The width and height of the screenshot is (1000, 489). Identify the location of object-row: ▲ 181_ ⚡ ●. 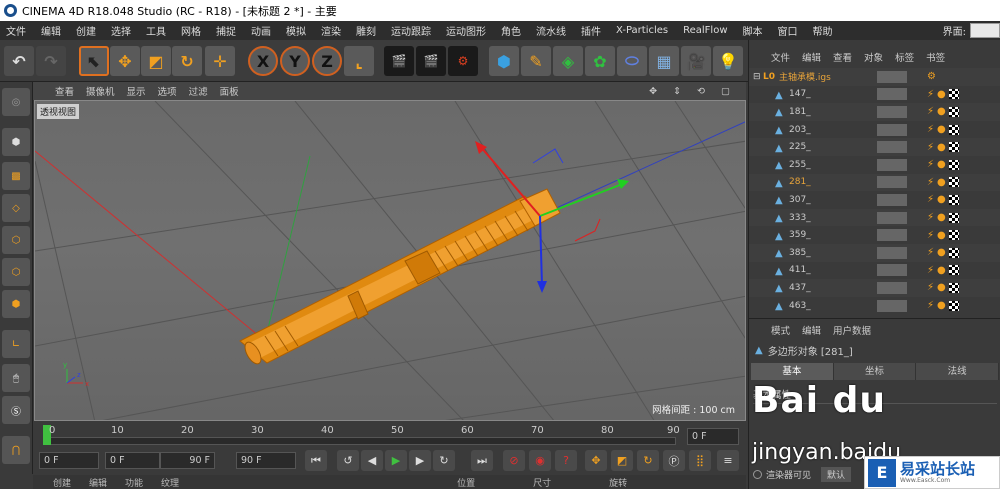
(874, 112).